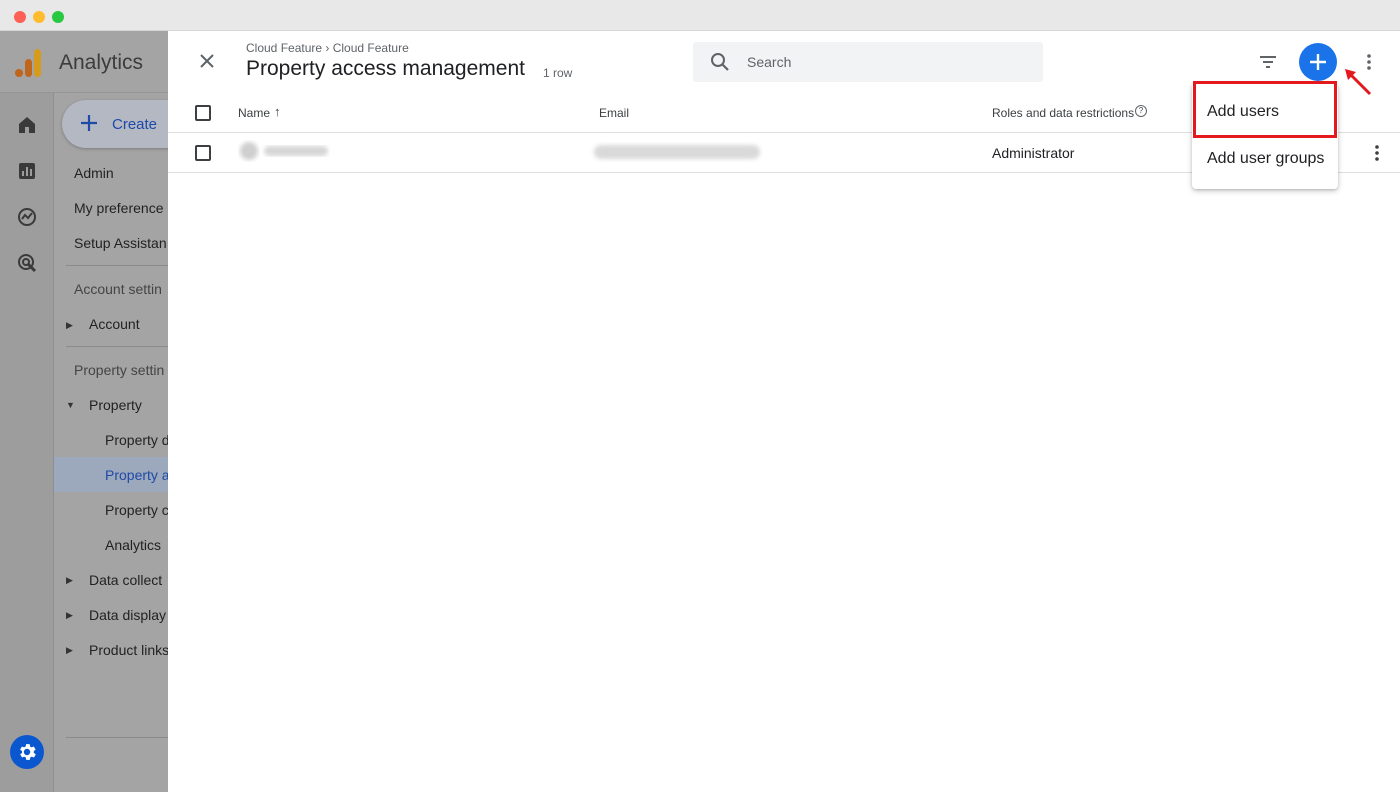  I want to click on breadcrumb: Cloud Feature › Cloud Feature, so click(327, 48).